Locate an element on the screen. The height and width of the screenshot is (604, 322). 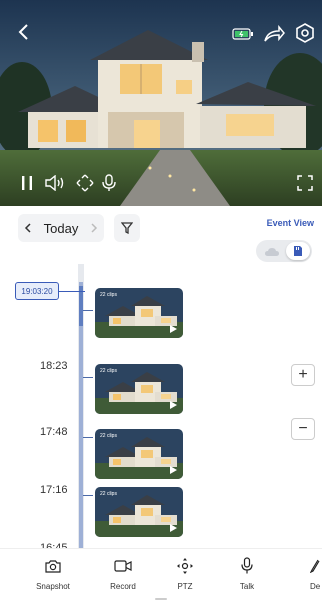
share-arrow-icon is located at coordinates (274, 33).